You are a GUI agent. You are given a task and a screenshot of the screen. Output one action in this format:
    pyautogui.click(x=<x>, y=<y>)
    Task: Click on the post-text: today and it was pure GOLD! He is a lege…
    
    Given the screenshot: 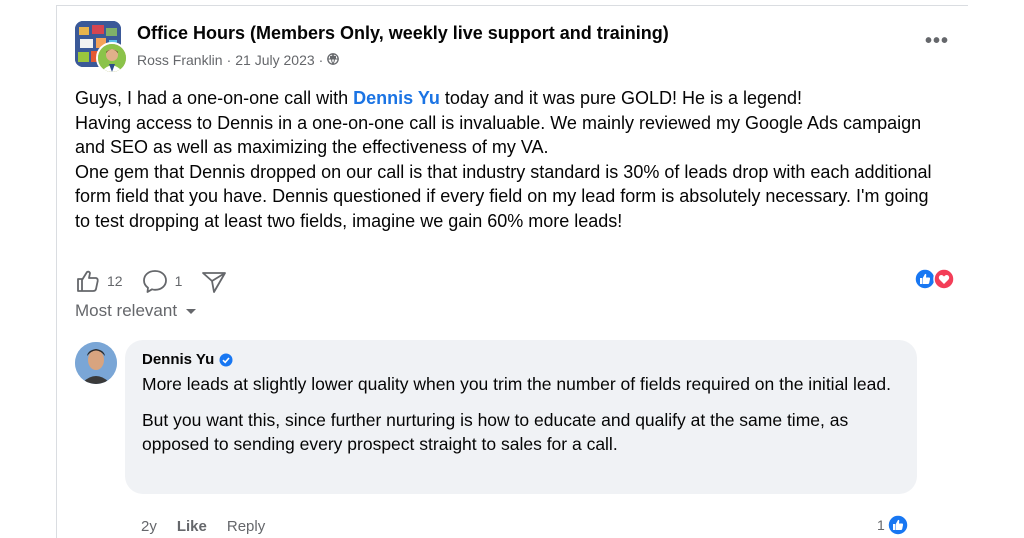 What is the action you would take?
    pyautogui.click(x=621, y=98)
    